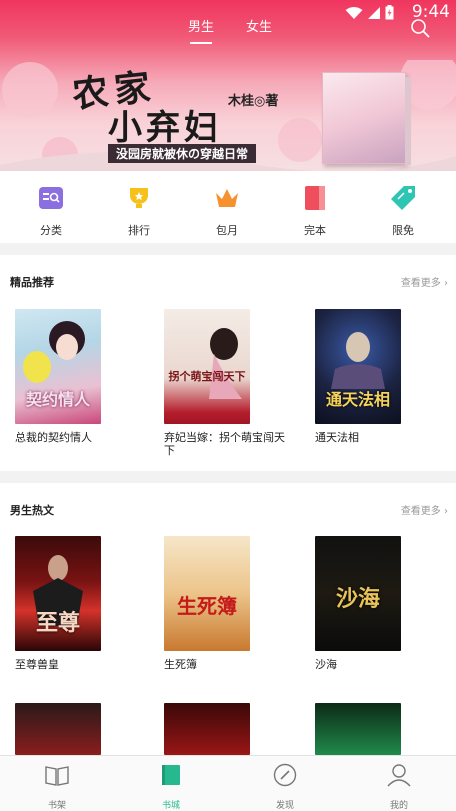  Describe the element at coordinates (228, 514) in the screenshot. I see `section-hot-male-header: 男生热文 查看更多 ›` at that location.